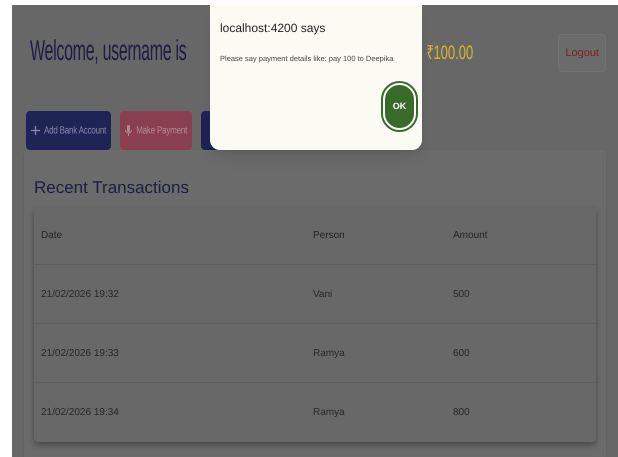 This screenshot has width=618, height=457. I want to click on table-cell-text: 800, so click(462, 413).